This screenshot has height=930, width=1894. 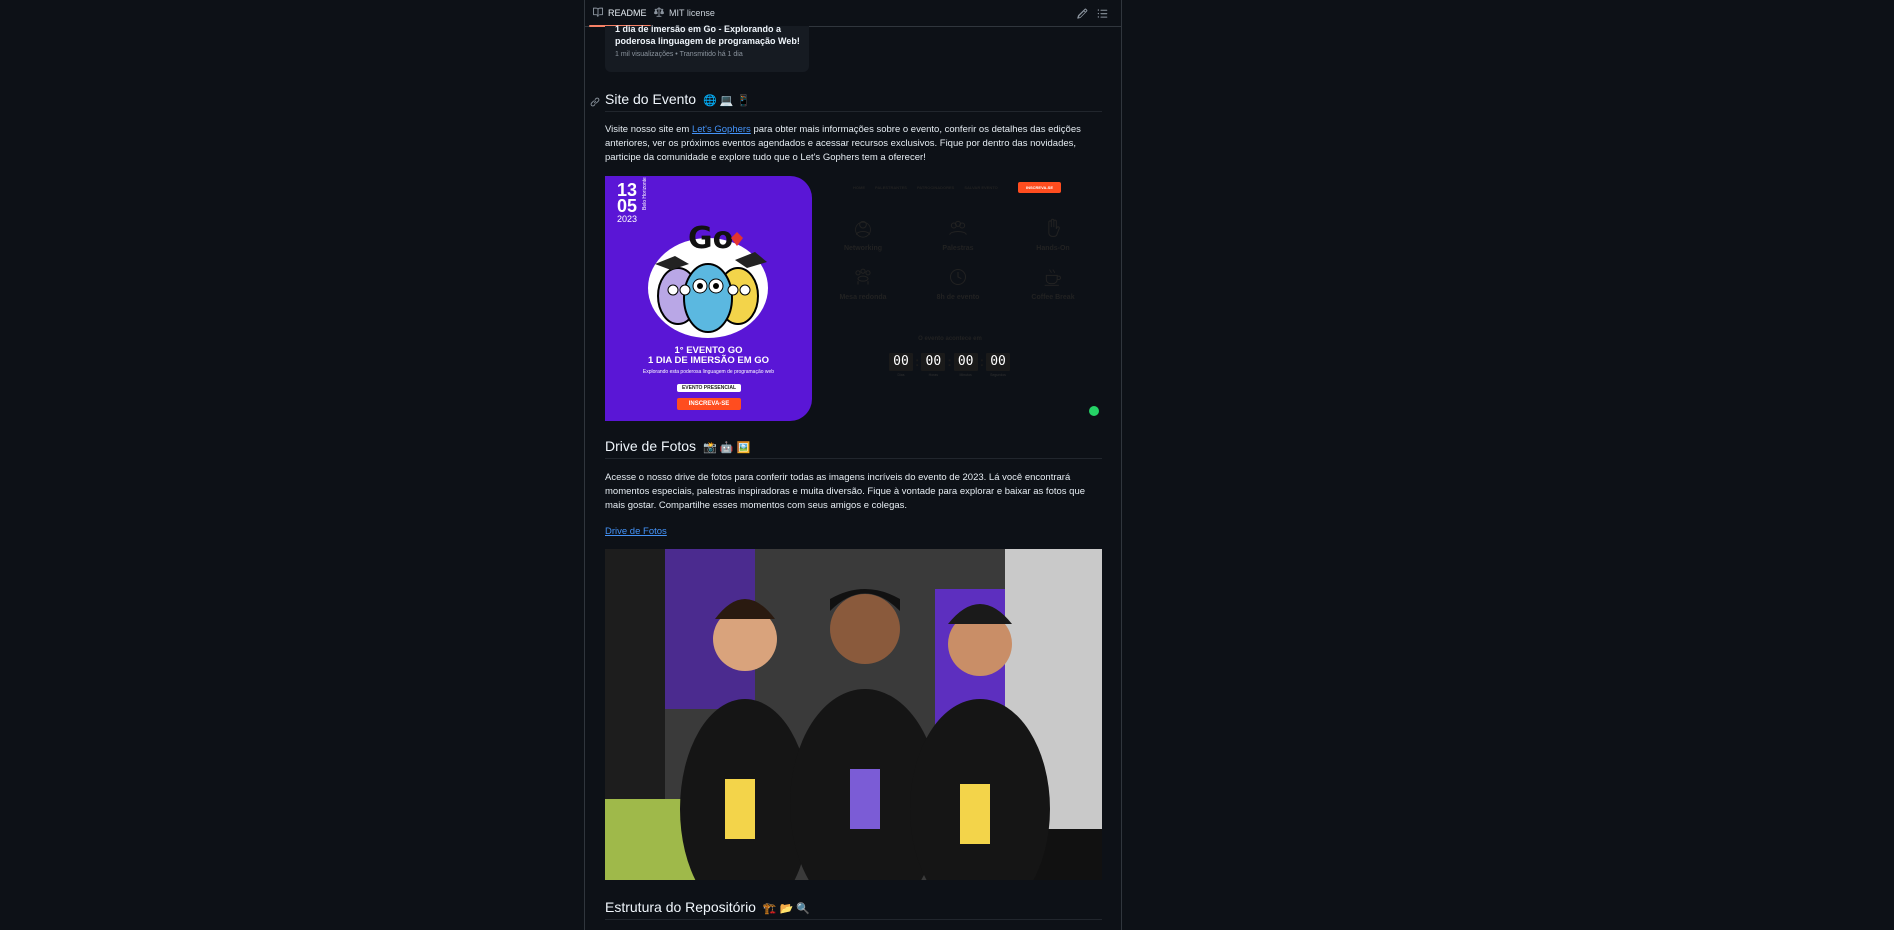 I want to click on feature-label: Coffee Break, so click(x=1053, y=297).